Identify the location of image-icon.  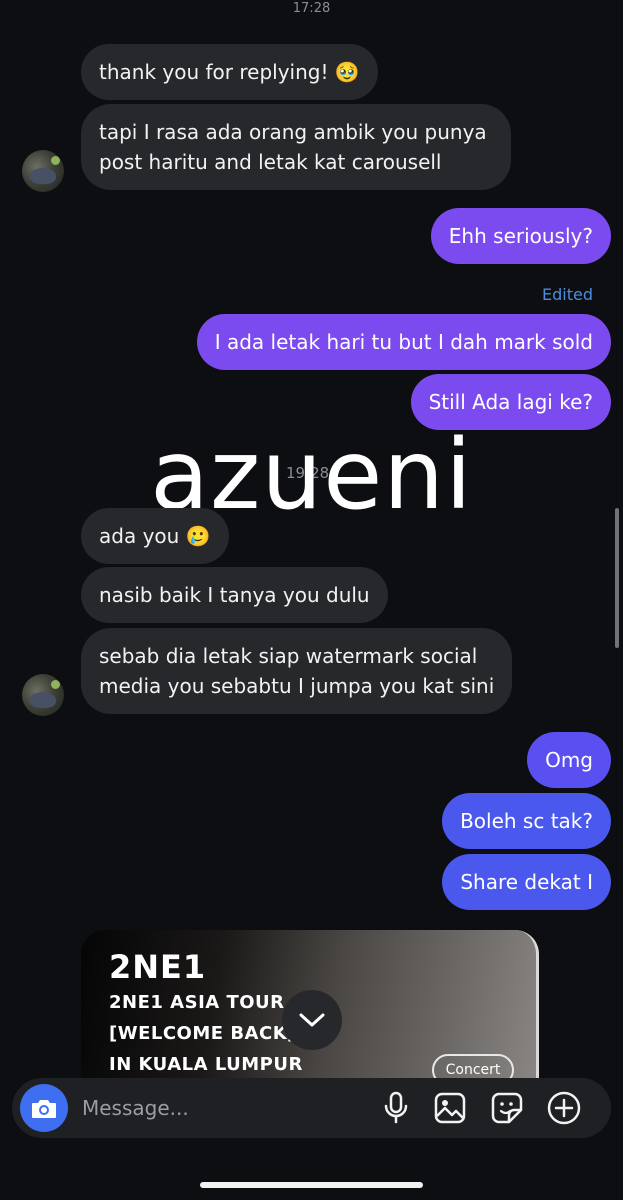
(450, 1108).